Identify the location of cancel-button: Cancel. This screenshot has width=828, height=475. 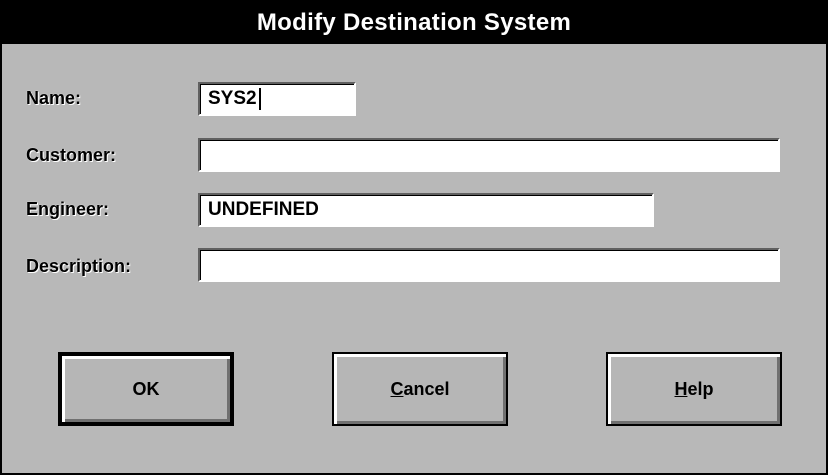
(420, 389).